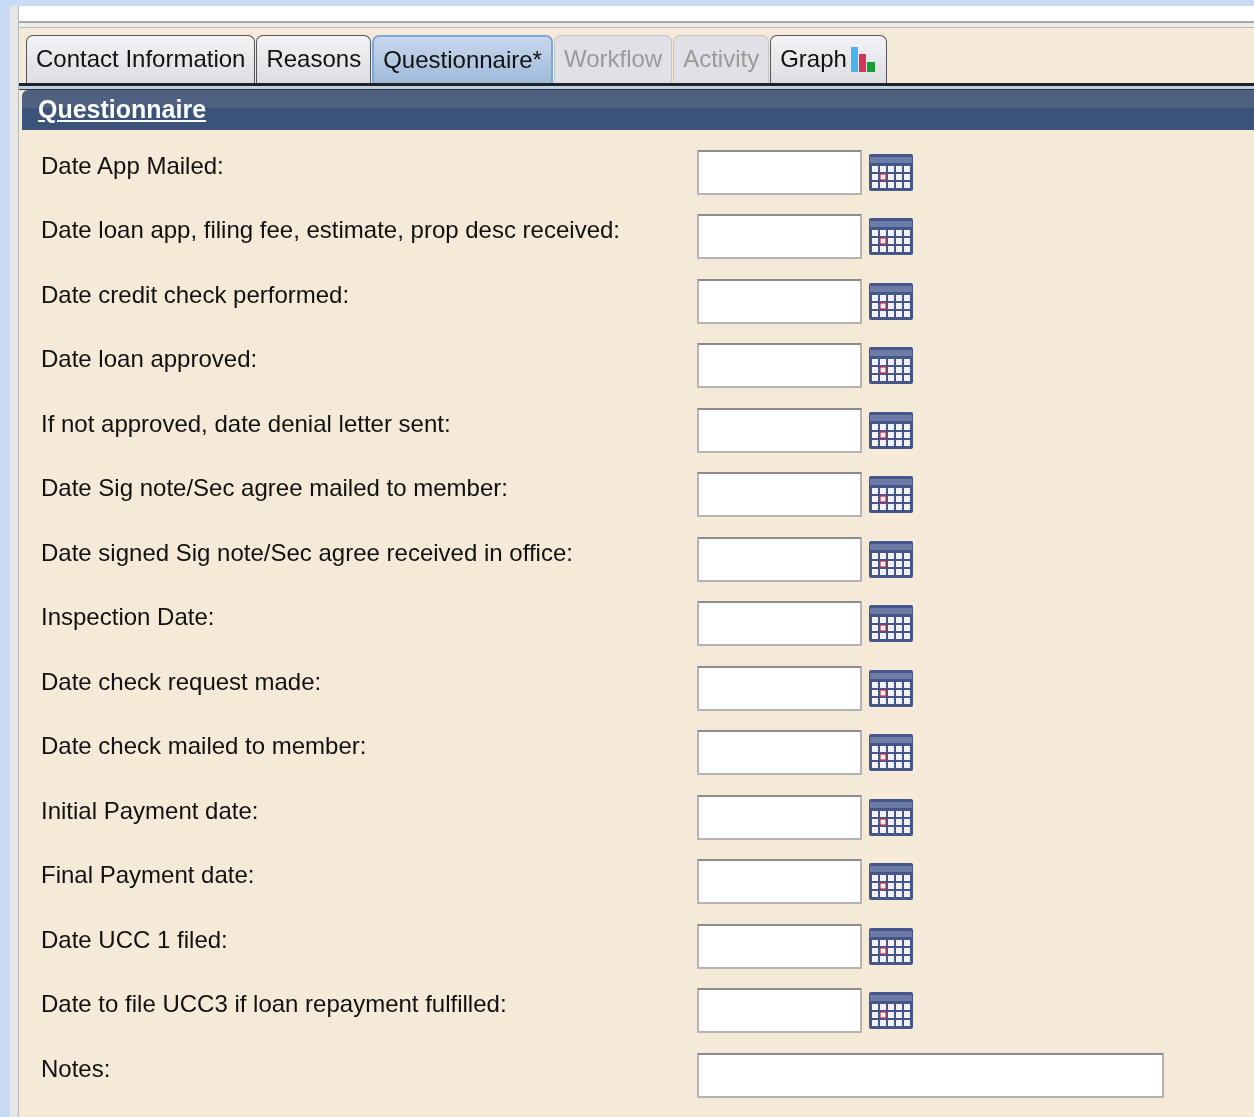 The height and width of the screenshot is (1117, 1254). What do you see at coordinates (331, 229) in the screenshot?
I see `field-label: Date loan app, filing fee, estimate, prop desc received:` at bounding box center [331, 229].